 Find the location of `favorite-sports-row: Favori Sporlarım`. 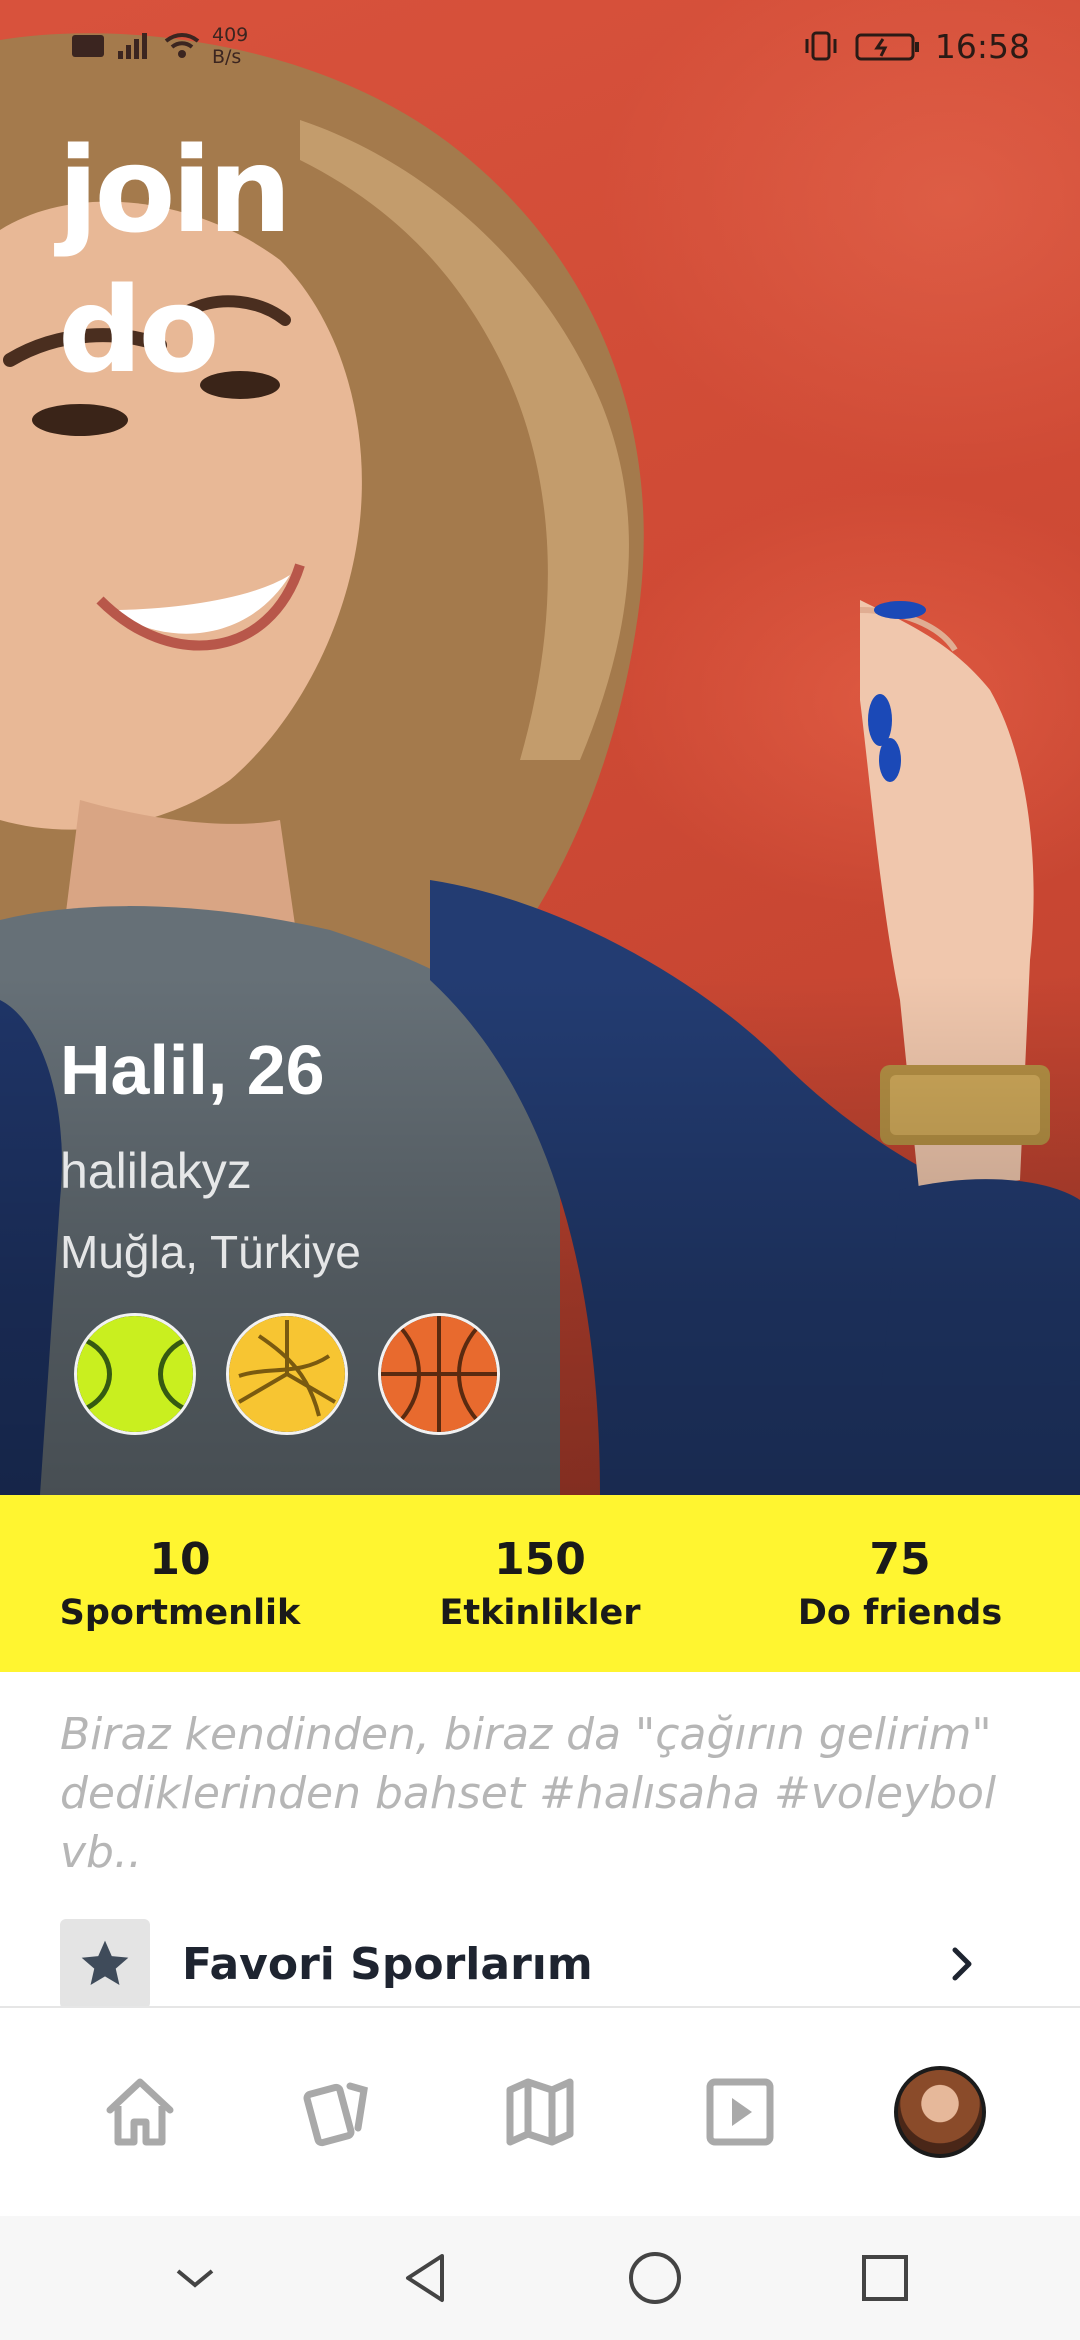

favorite-sports-row: Favori Sporlarım is located at coordinates (540, 1964).